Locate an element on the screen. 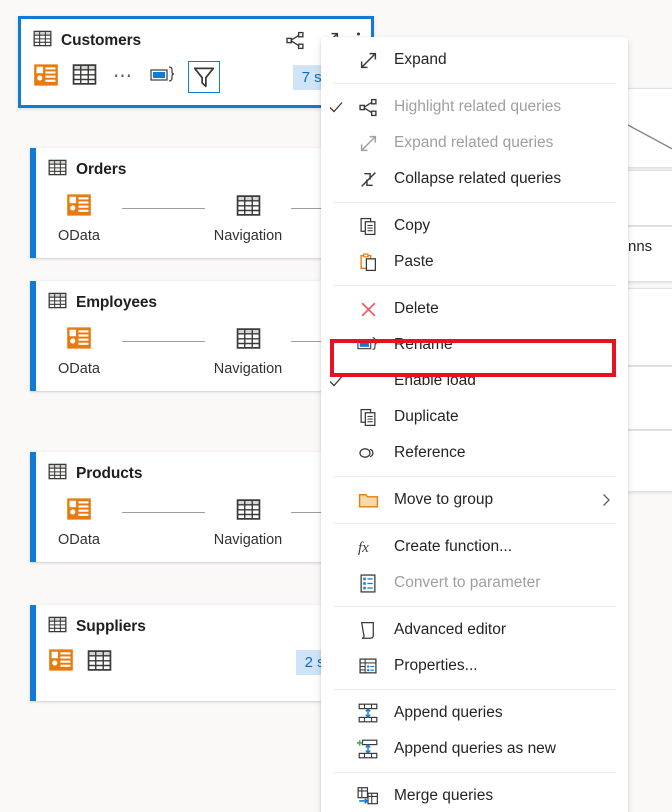  menu-item-collapse-related-queries: Collapse related queries is located at coordinates (474, 179).